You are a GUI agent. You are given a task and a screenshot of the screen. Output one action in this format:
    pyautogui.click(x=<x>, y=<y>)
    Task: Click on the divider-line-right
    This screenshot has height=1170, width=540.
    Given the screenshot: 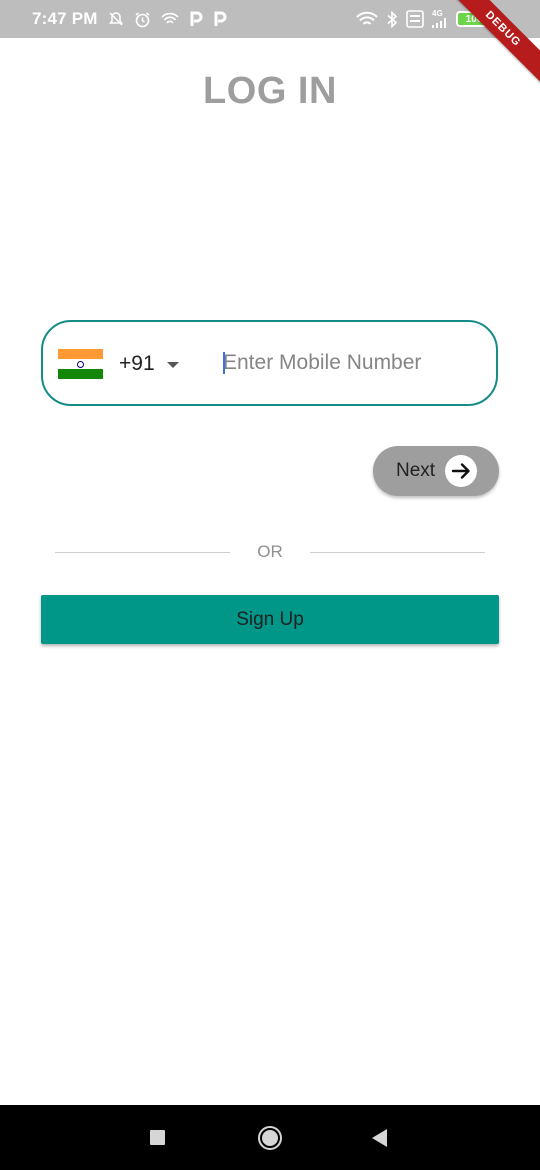 What is the action you would take?
    pyautogui.click(x=397, y=552)
    